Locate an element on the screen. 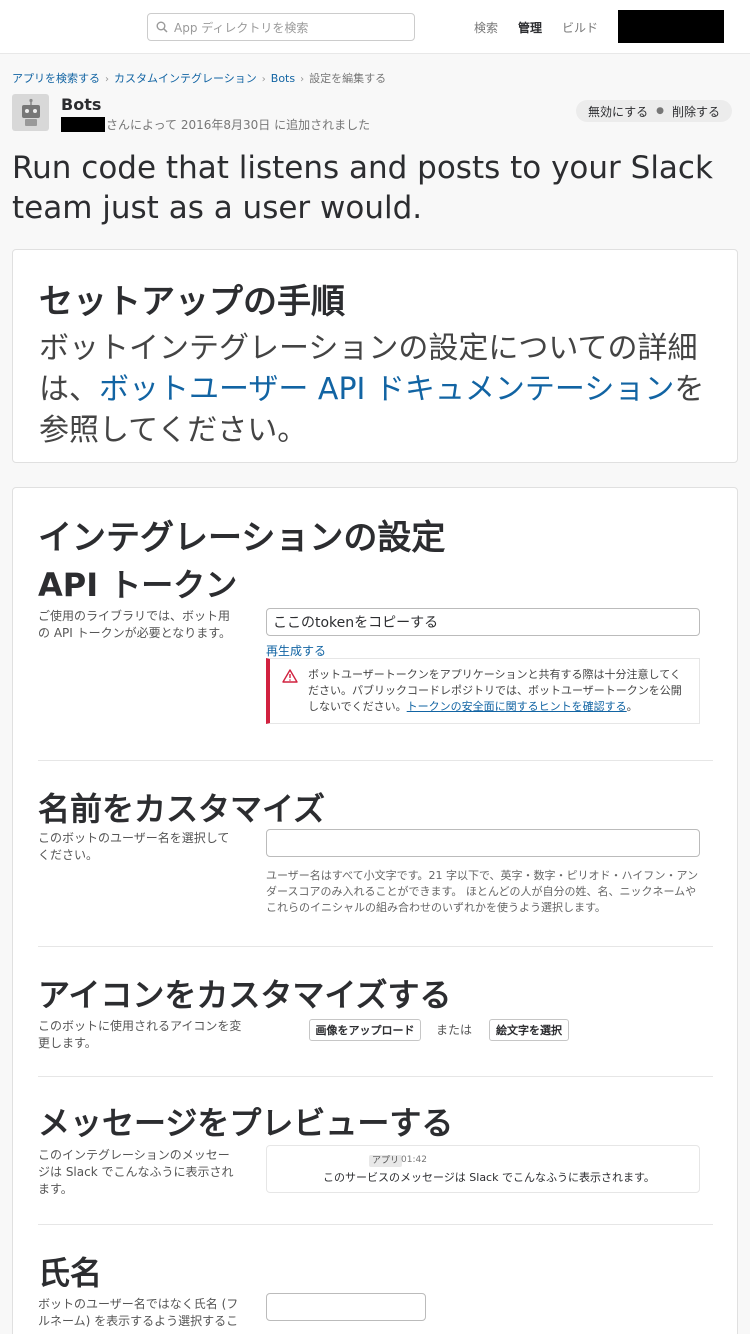 The image size is (750, 1334). bot-app-icon is located at coordinates (30, 112).